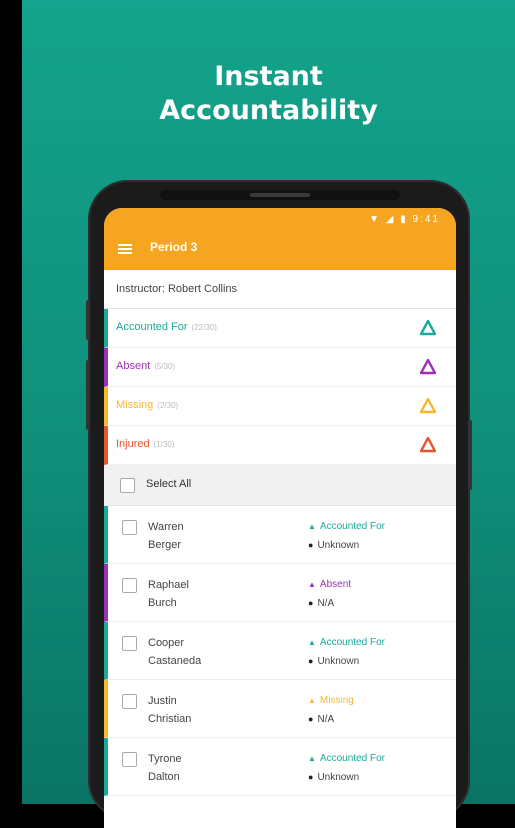  Describe the element at coordinates (127, 485) in the screenshot. I see `select-all-checkbox` at that location.